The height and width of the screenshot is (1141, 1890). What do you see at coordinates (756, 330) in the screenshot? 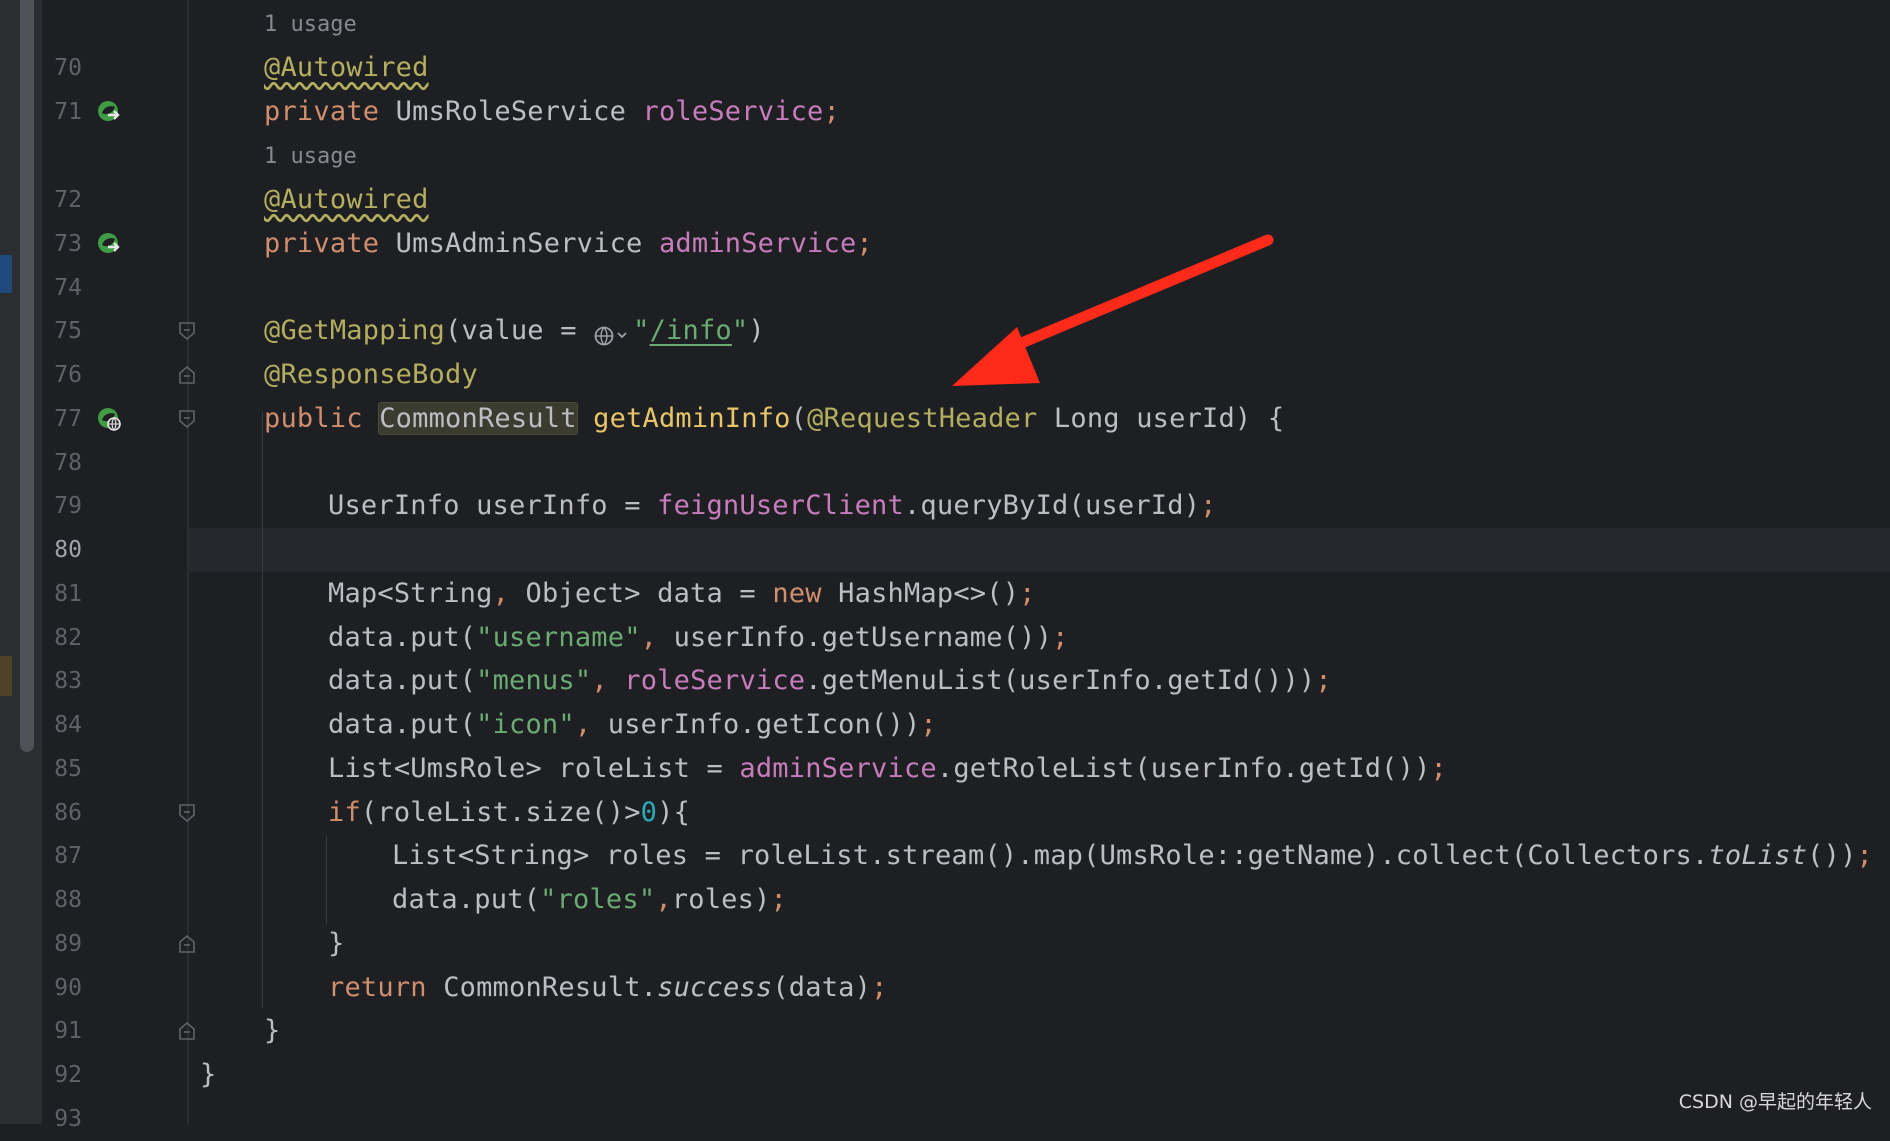
I see `paren-token: )` at bounding box center [756, 330].